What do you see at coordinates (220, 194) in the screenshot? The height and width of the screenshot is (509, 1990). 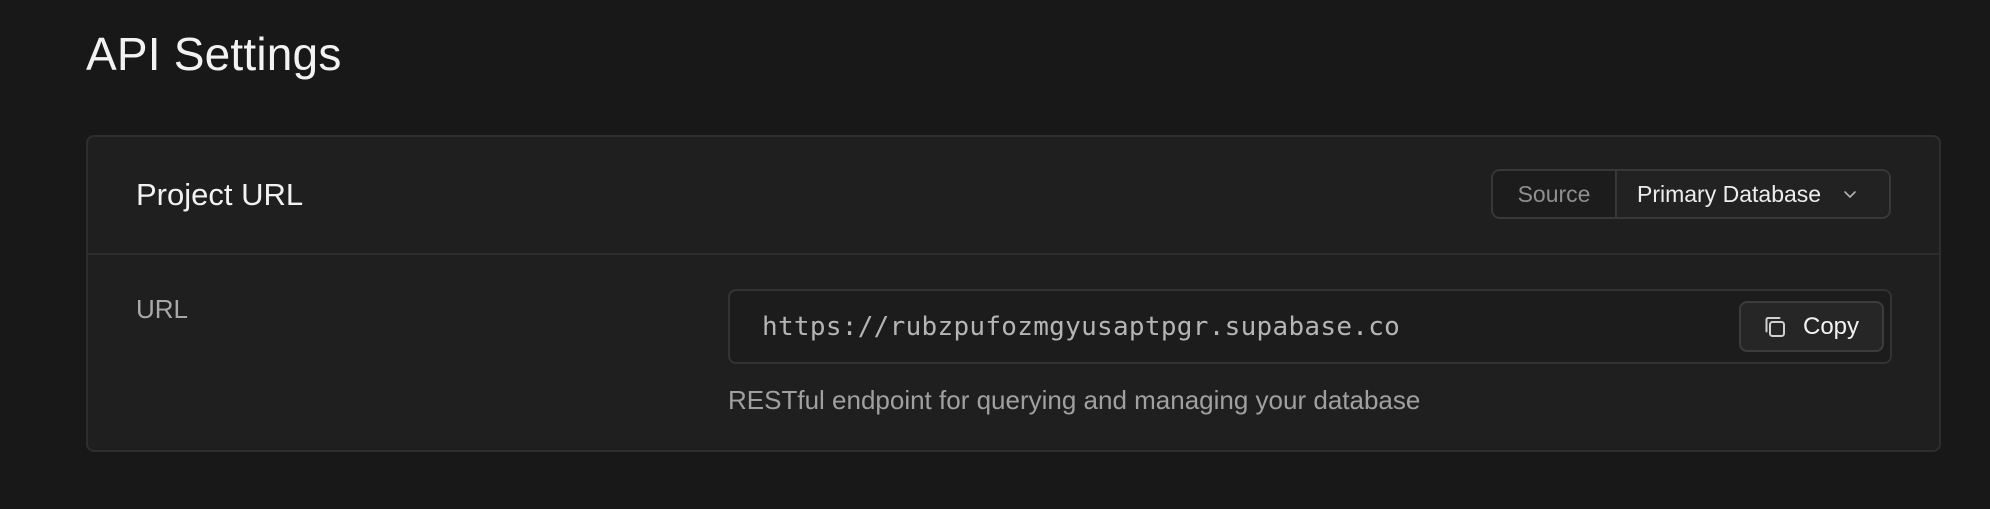 I see `card-title: Project URL` at bounding box center [220, 194].